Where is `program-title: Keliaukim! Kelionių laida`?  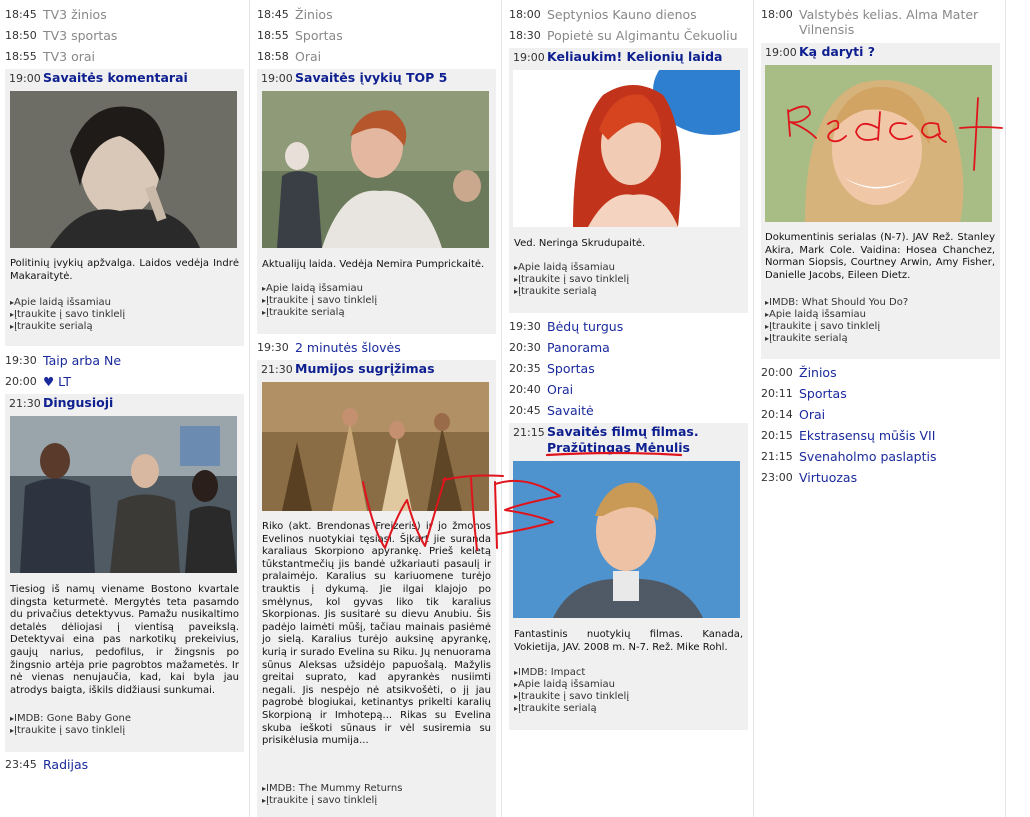 program-title: Keliaukim! Kelionių laida is located at coordinates (634, 56).